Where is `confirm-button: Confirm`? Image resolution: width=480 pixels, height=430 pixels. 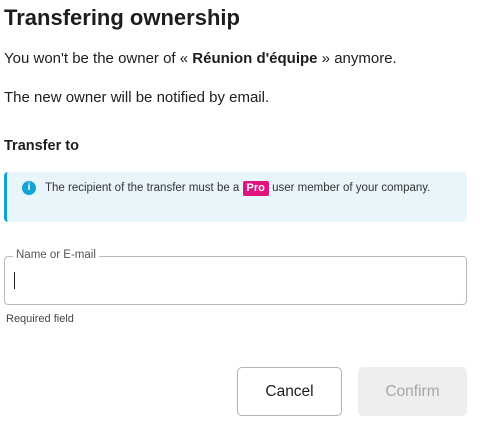
confirm-button: Confirm is located at coordinates (412, 391).